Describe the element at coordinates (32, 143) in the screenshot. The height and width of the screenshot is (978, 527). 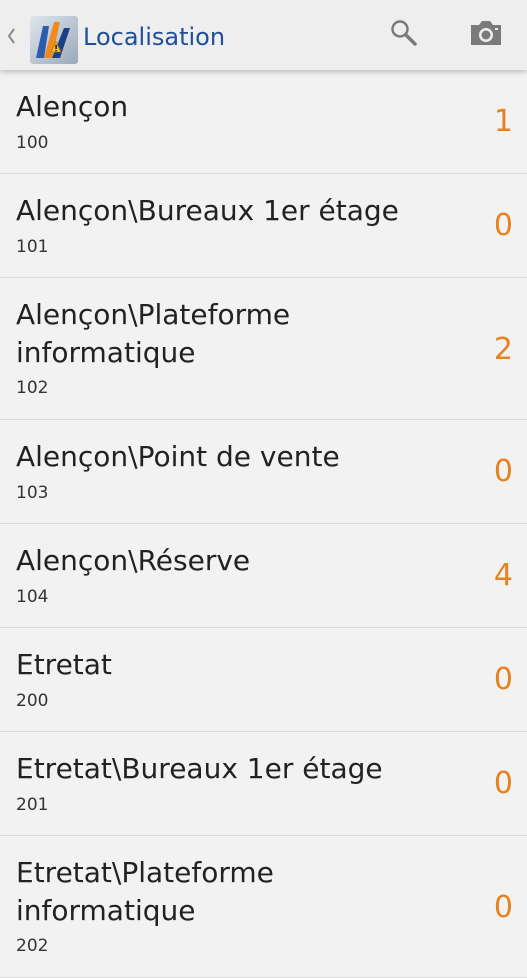
I see `location-code: 100` at that location.